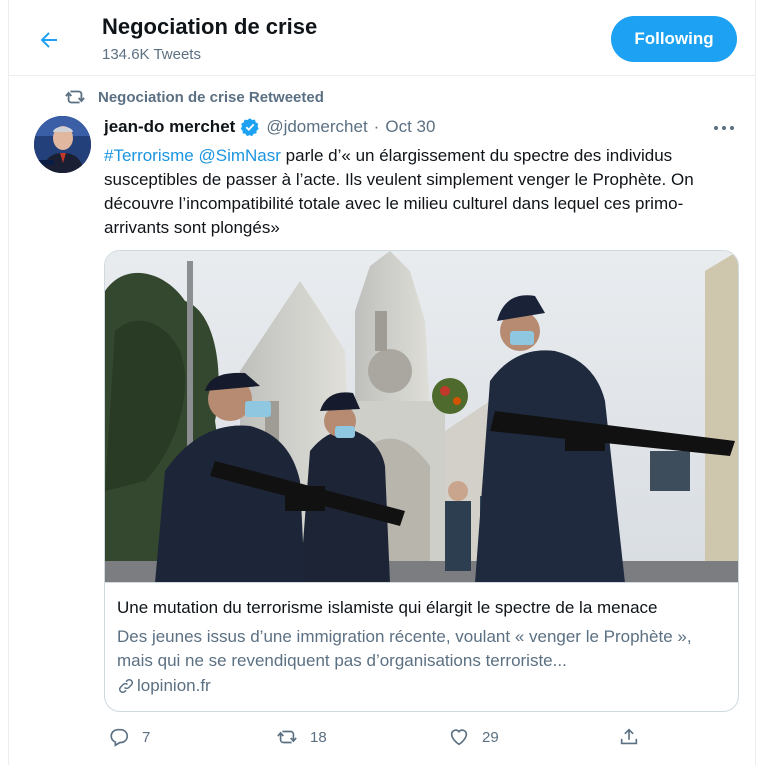  I want to click on reply-button: 7, so click(129, 737).